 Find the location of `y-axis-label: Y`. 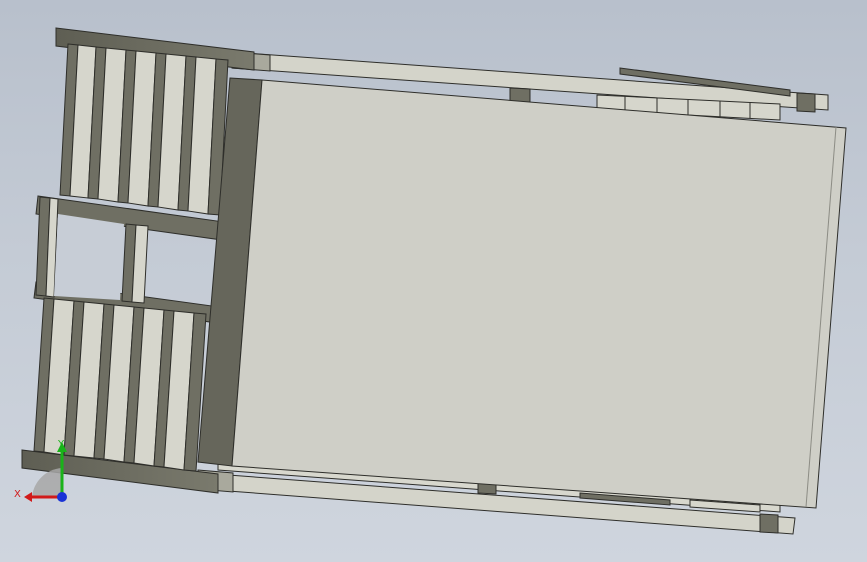

y-axis-label: Y is located at coordinates (61, 444).